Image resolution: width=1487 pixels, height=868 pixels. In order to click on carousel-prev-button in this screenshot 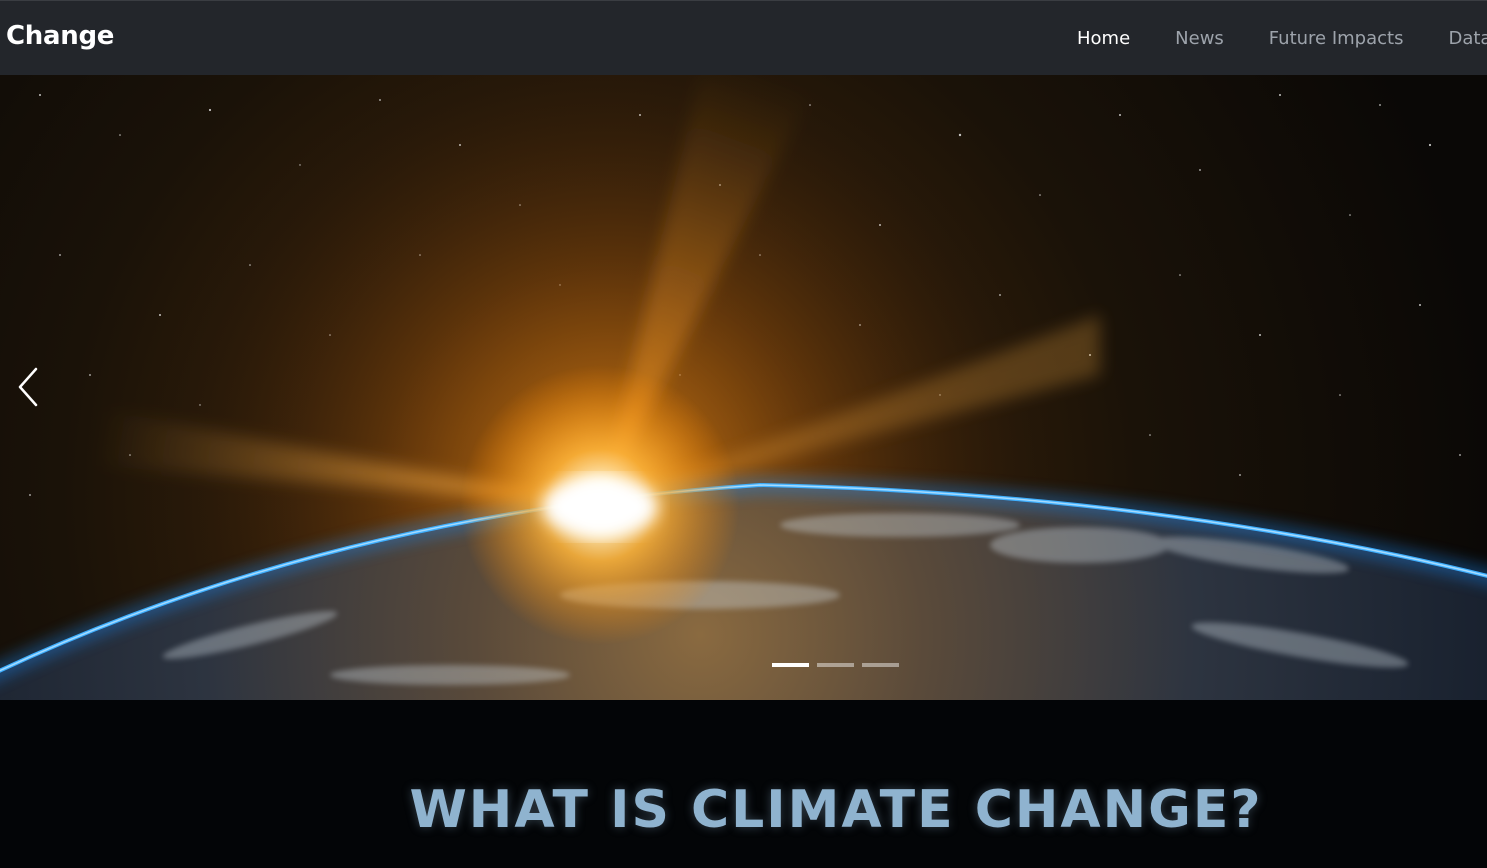, I will do `click(30, 387)`.